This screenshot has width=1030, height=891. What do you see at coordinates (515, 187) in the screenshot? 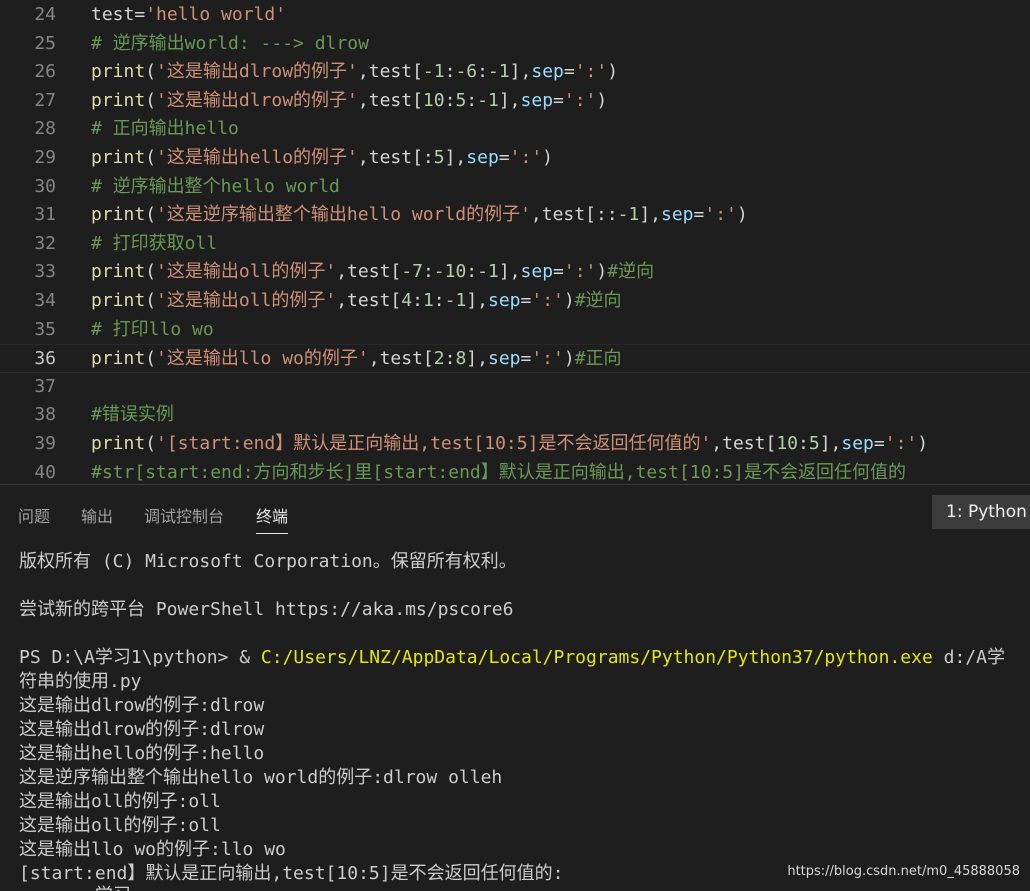
I see `code-line: 30 # 逆序输出整个hello world` at bounding box center [515, 187].